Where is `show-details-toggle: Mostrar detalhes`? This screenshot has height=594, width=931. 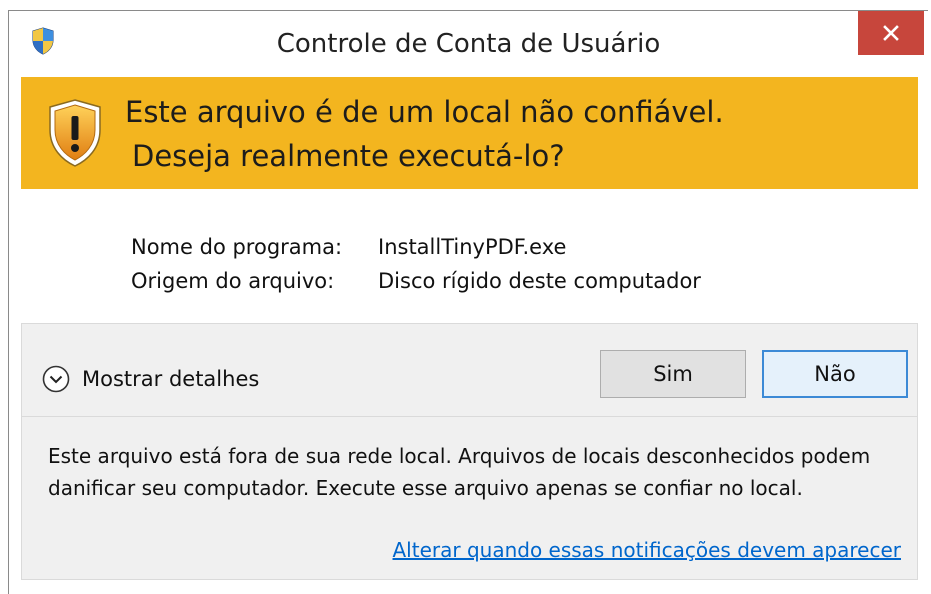
show-details-toggle: Mostrar detalhes is located at coordinates (150, 379).